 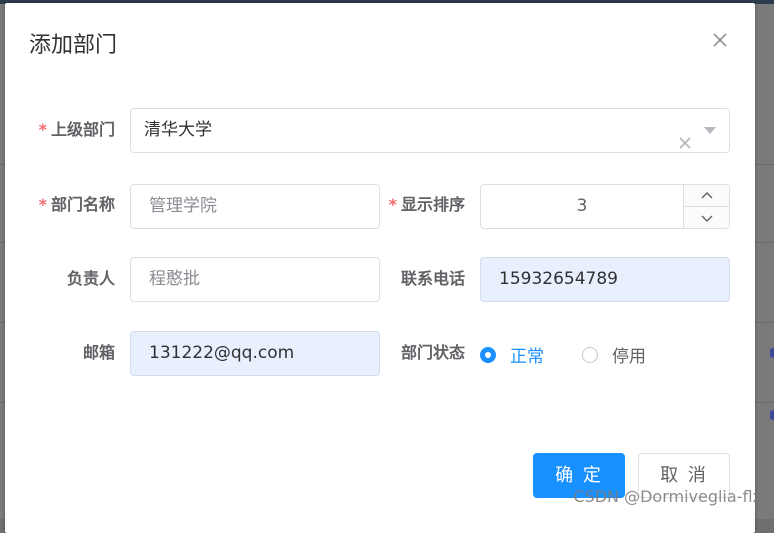 I want to click on phone-label: 联系电话, so click(x=432, y=278).